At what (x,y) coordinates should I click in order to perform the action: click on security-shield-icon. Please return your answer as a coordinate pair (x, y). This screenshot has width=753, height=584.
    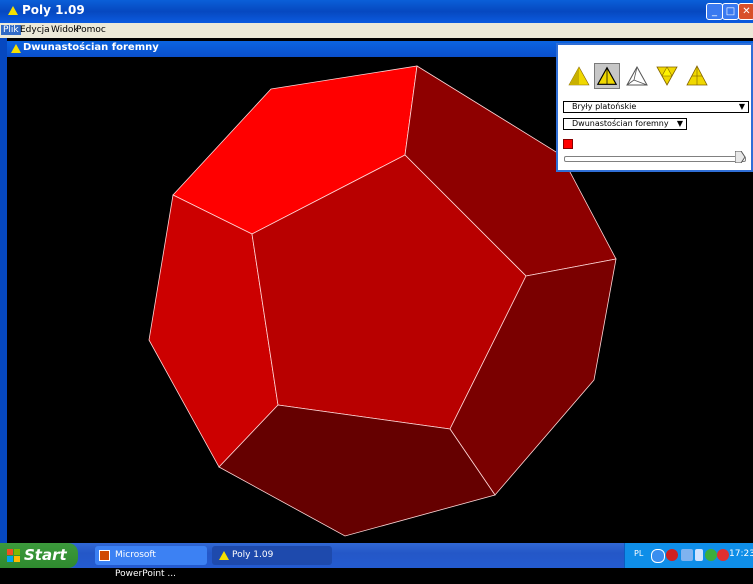
    Looking at the image, I should click on (672, 555).